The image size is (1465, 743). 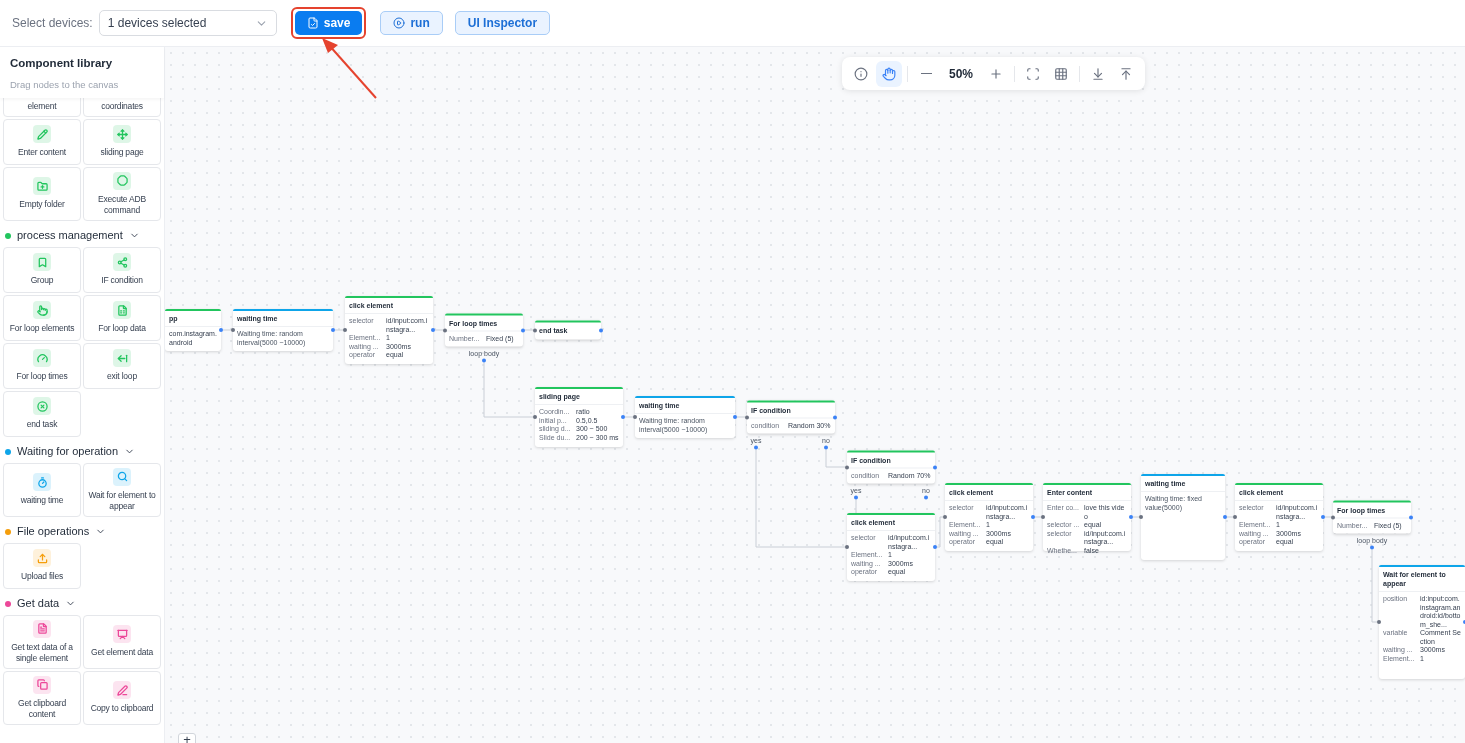 I want to click on device-label: Select devices:, so click(x=52, y=23).